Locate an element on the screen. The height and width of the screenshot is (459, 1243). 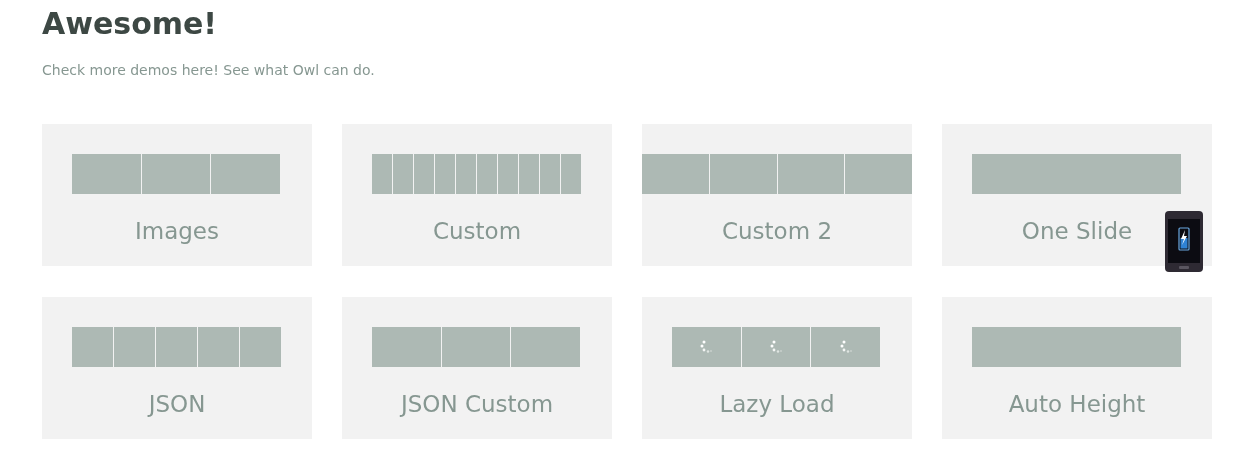
demo-title: JSON is located at coordinates (177, 404).